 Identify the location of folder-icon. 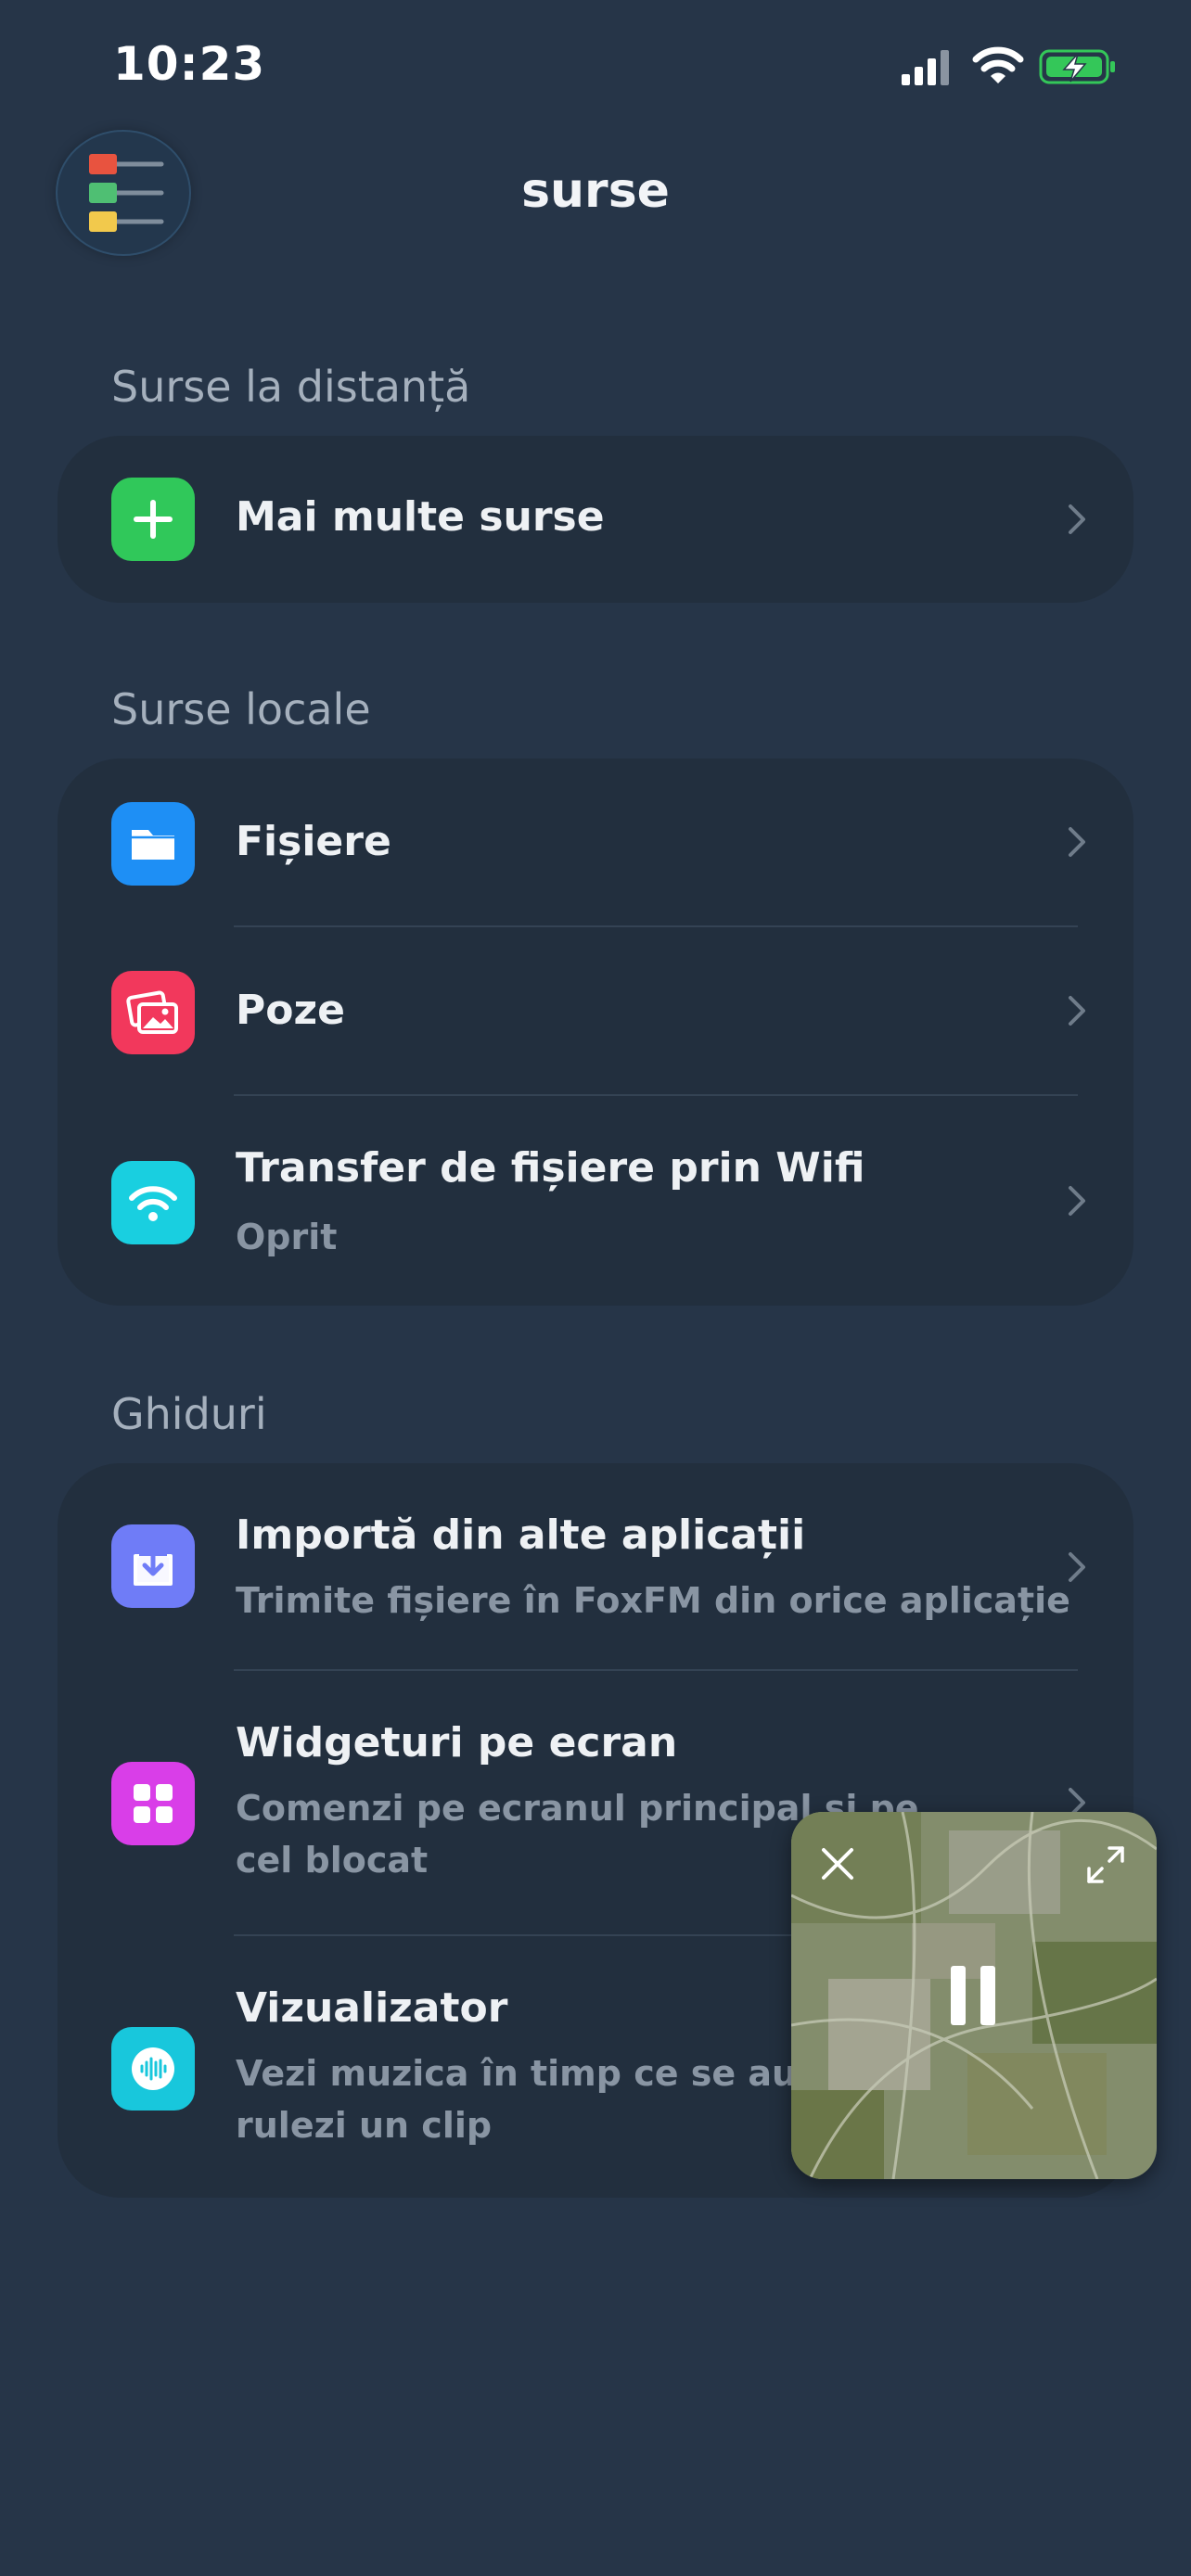
(153, 844).